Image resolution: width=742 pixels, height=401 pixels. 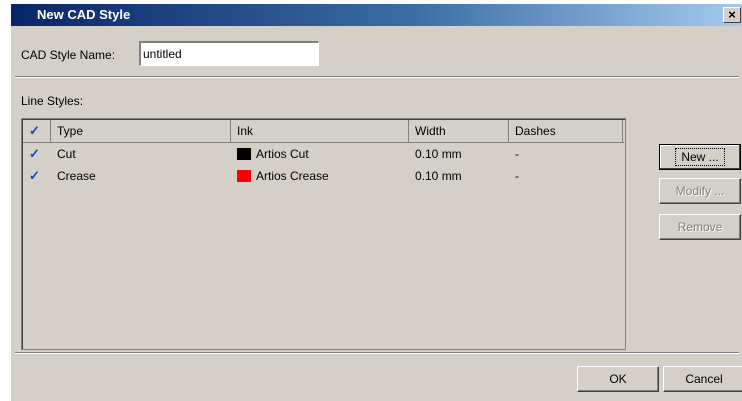 What do you see at coordinates (76, 176) in the screenshot?
I see `row-type: Crease` at bounding box center [76, 176].